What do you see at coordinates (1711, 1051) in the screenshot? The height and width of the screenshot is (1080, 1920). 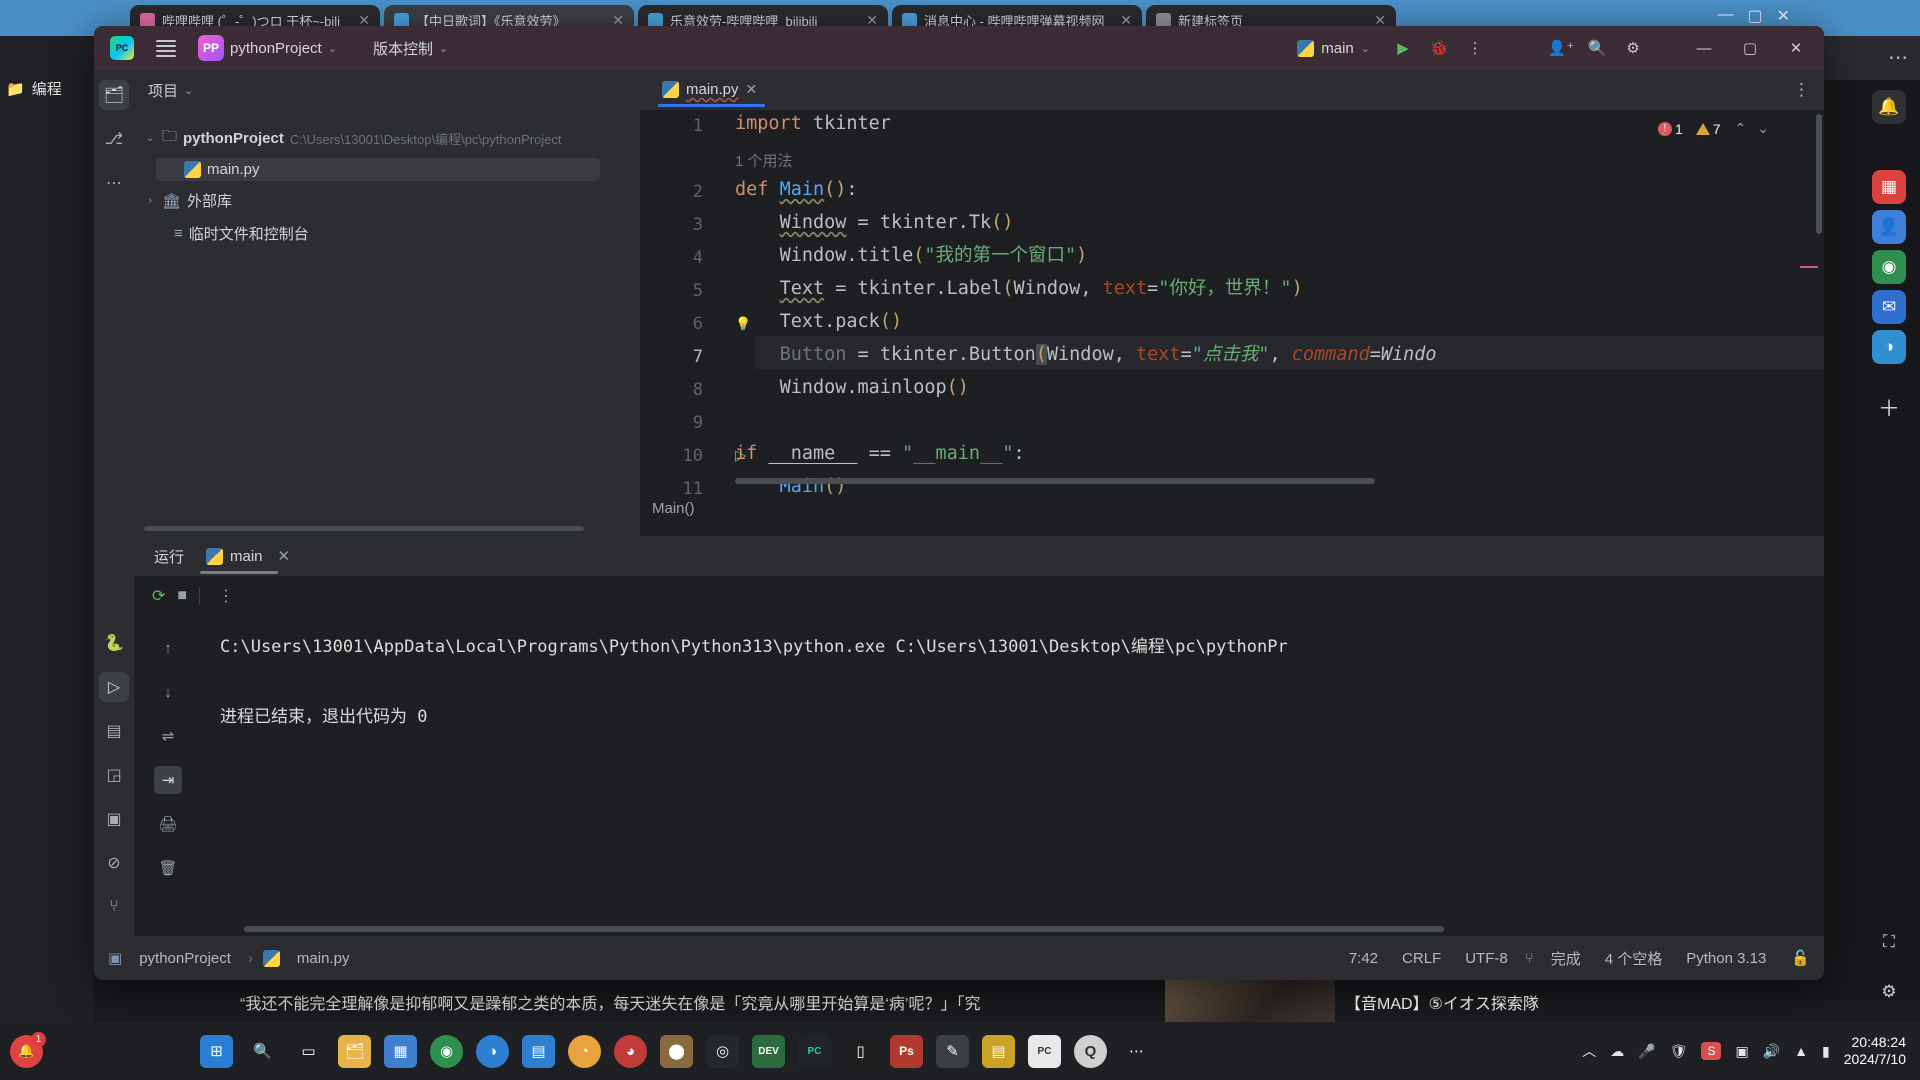 I see `sogou-icon: S` at bounding box center [1711, 1051].